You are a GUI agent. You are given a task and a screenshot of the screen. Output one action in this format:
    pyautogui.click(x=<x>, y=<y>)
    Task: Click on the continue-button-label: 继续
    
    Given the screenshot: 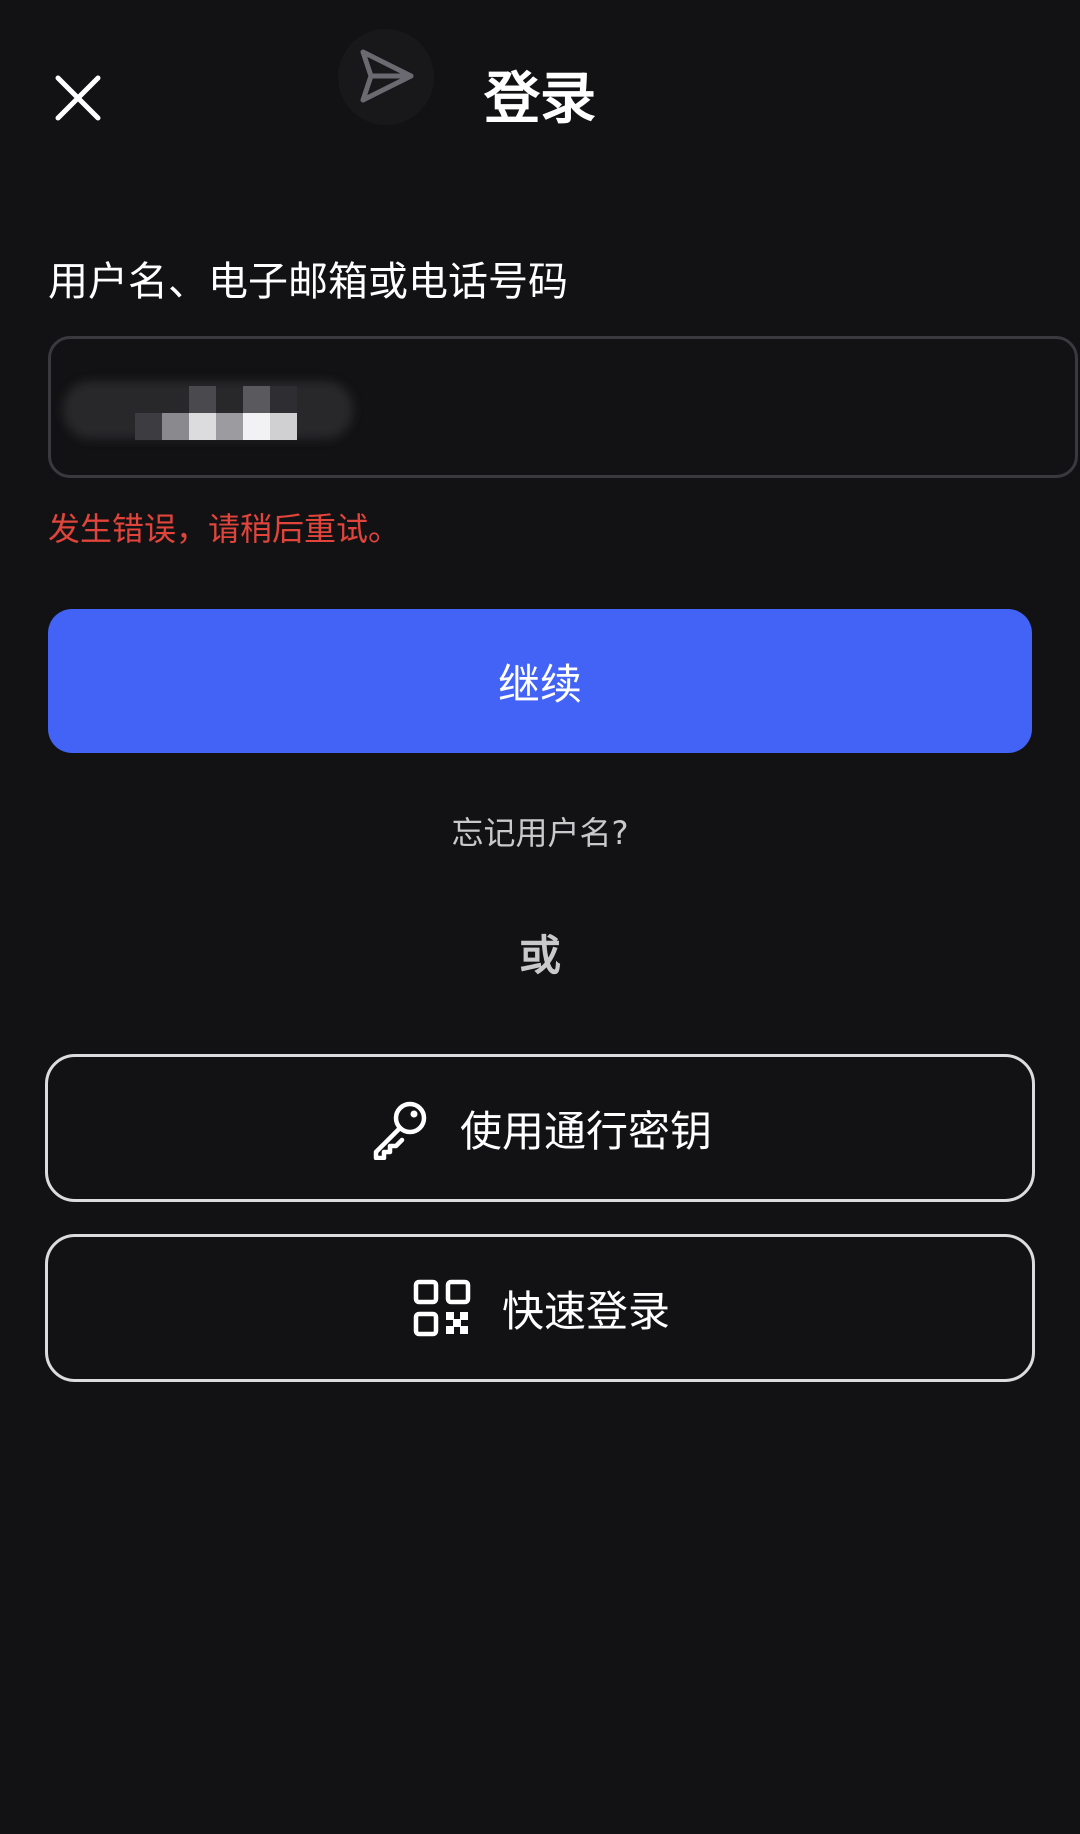 What is the action you would take?
    pyautogui.click(x=539, y=684)
    